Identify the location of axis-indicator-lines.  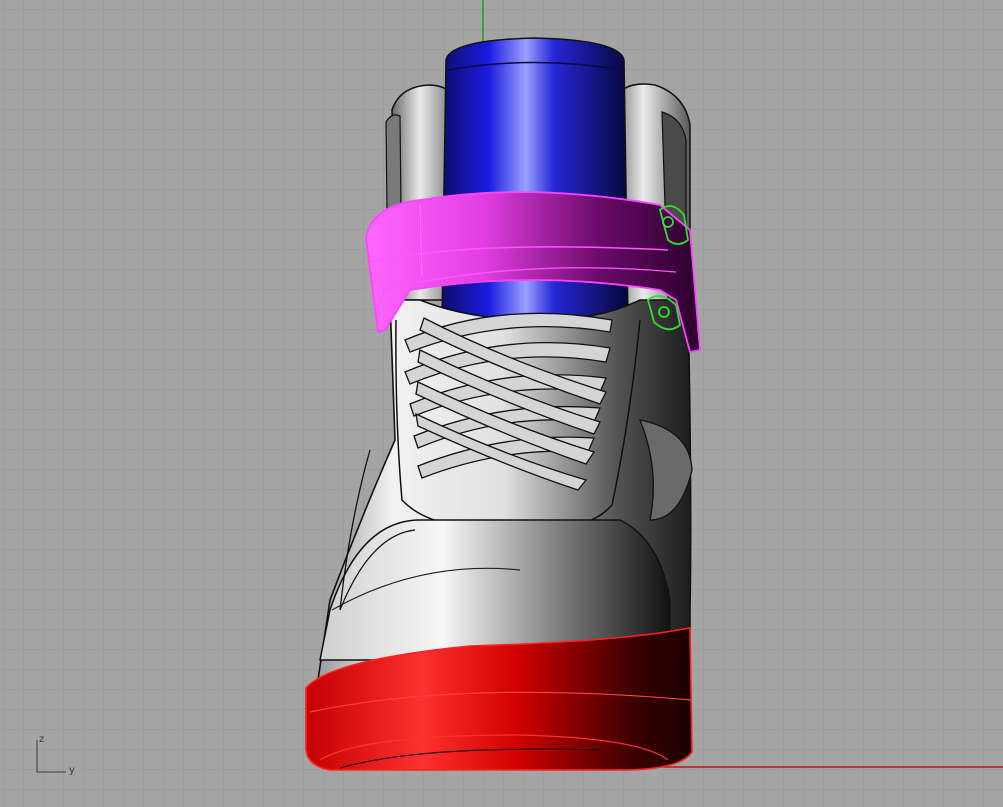
(51, 756).